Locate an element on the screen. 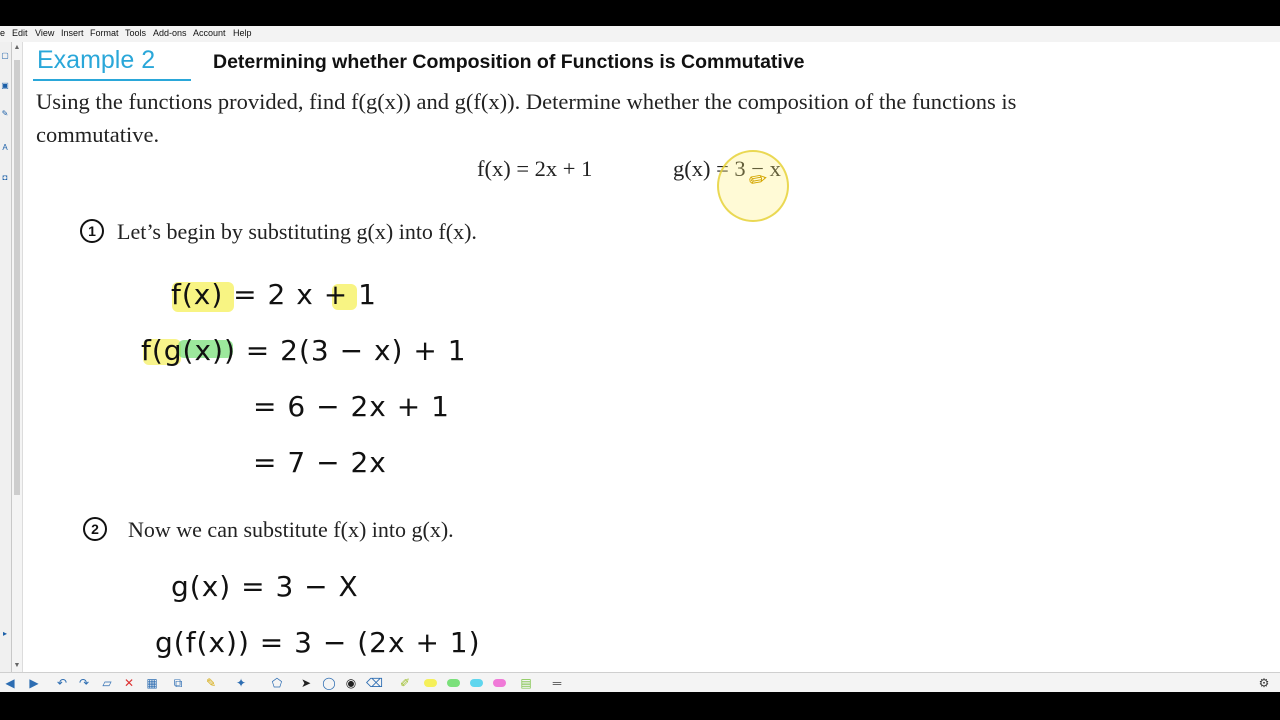 The height and width of the screenshot is (720, 1280). menu-item-view: View is located at coordinates (44, 33).